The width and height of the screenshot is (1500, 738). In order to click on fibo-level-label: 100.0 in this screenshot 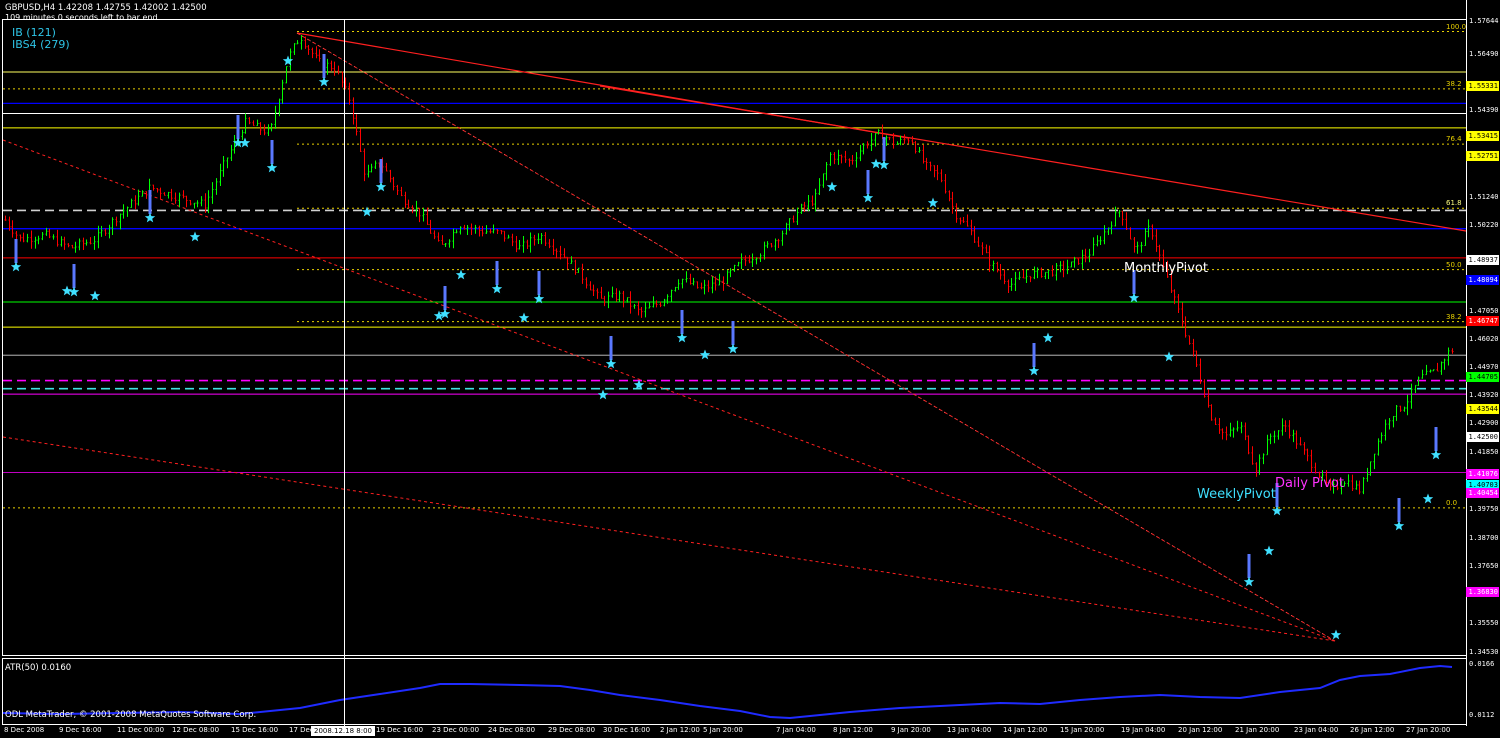, I will do `click(1456, 26)`.